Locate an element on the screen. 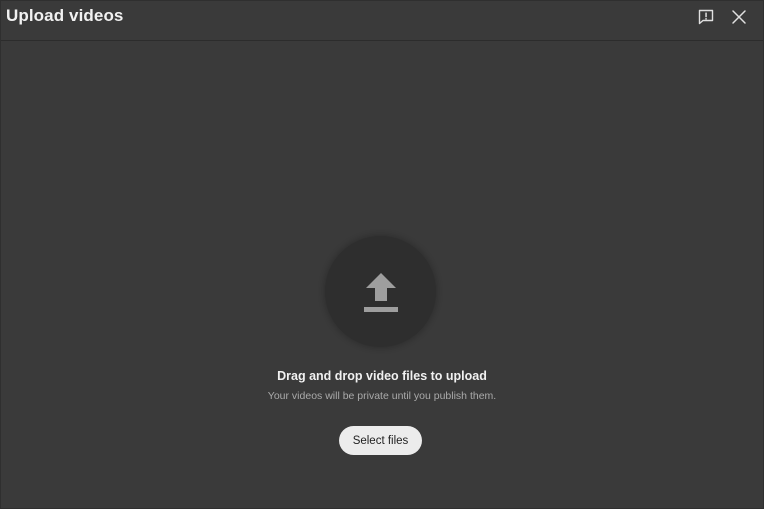 Image resolution: width=764 pixels, height=509 pixels. upload-icon is located at coordinates (380, 292).